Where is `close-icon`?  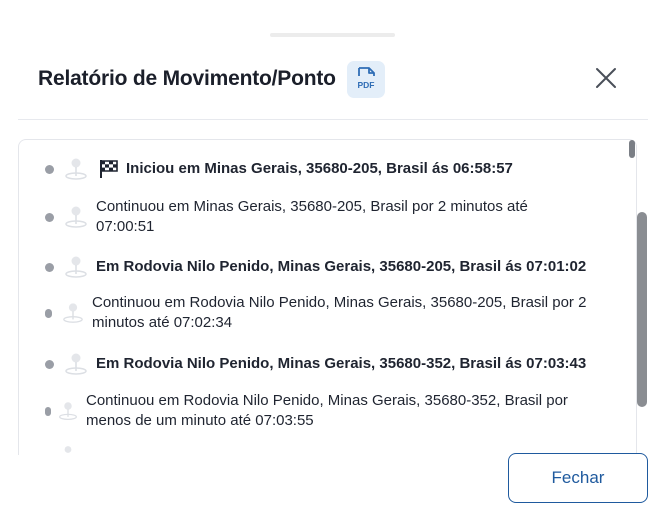
close-icon is located at coordinates (606, 78).